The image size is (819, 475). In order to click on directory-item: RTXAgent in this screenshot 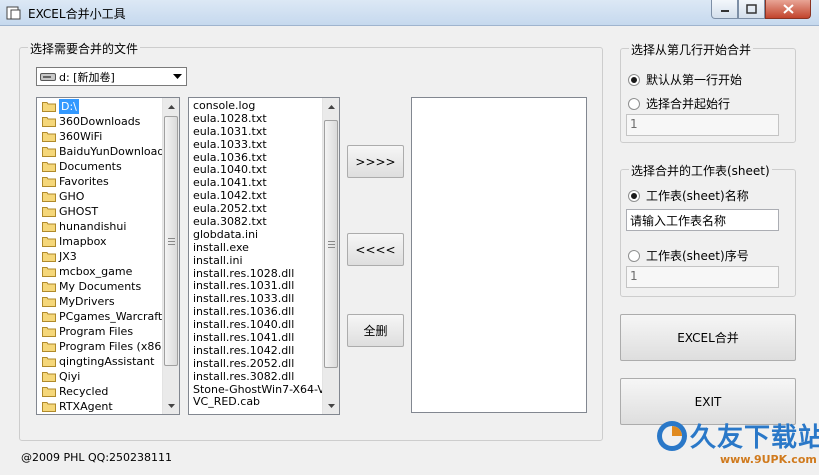, I will do `click(100, 406)`.